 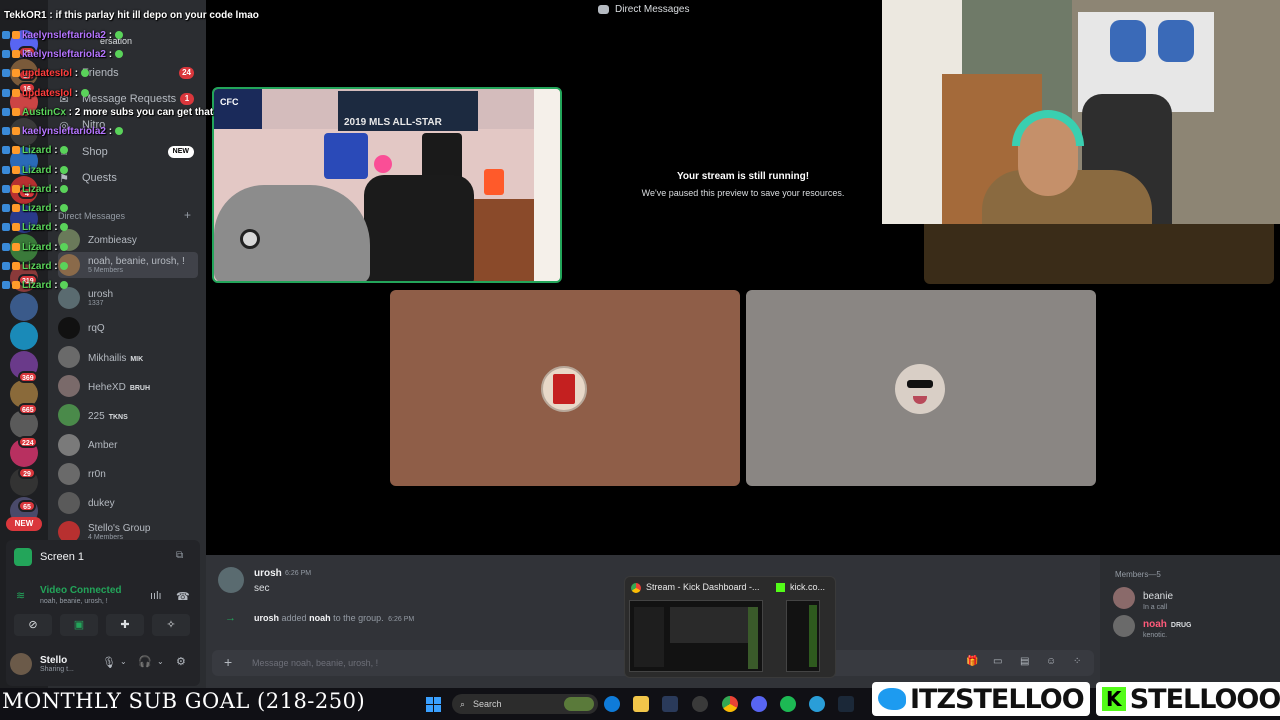 I want to click on dm-item: Amber, so click(x=128, y=445).